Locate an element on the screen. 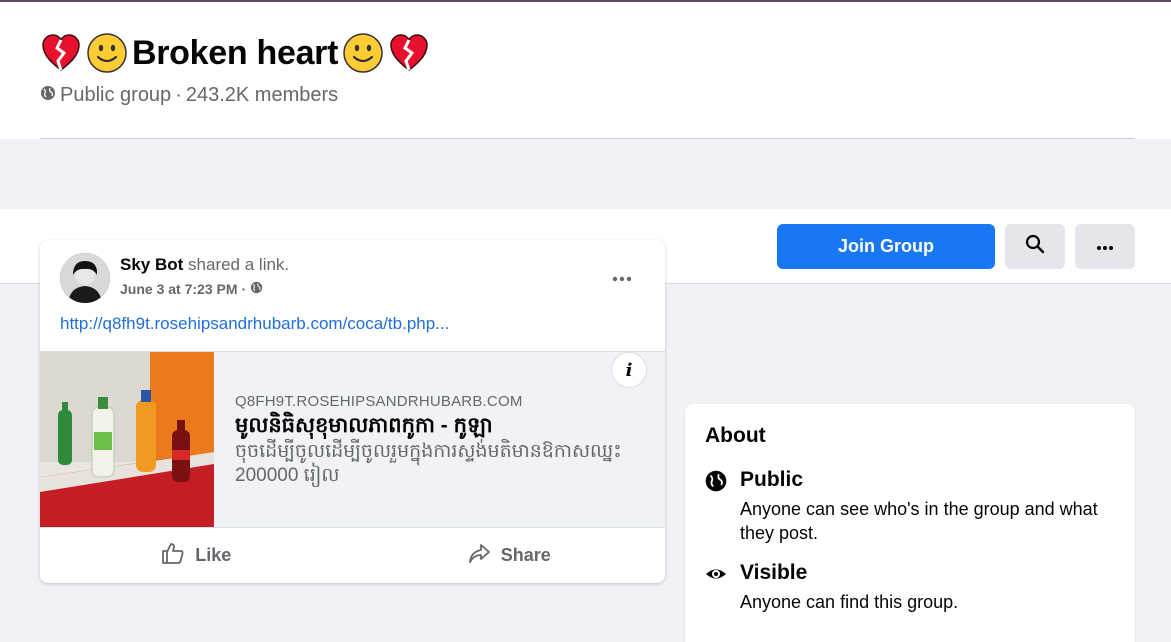 The height and width of the screenshot is (642, 1171). info-button: i is located at coordinates (629, 370).